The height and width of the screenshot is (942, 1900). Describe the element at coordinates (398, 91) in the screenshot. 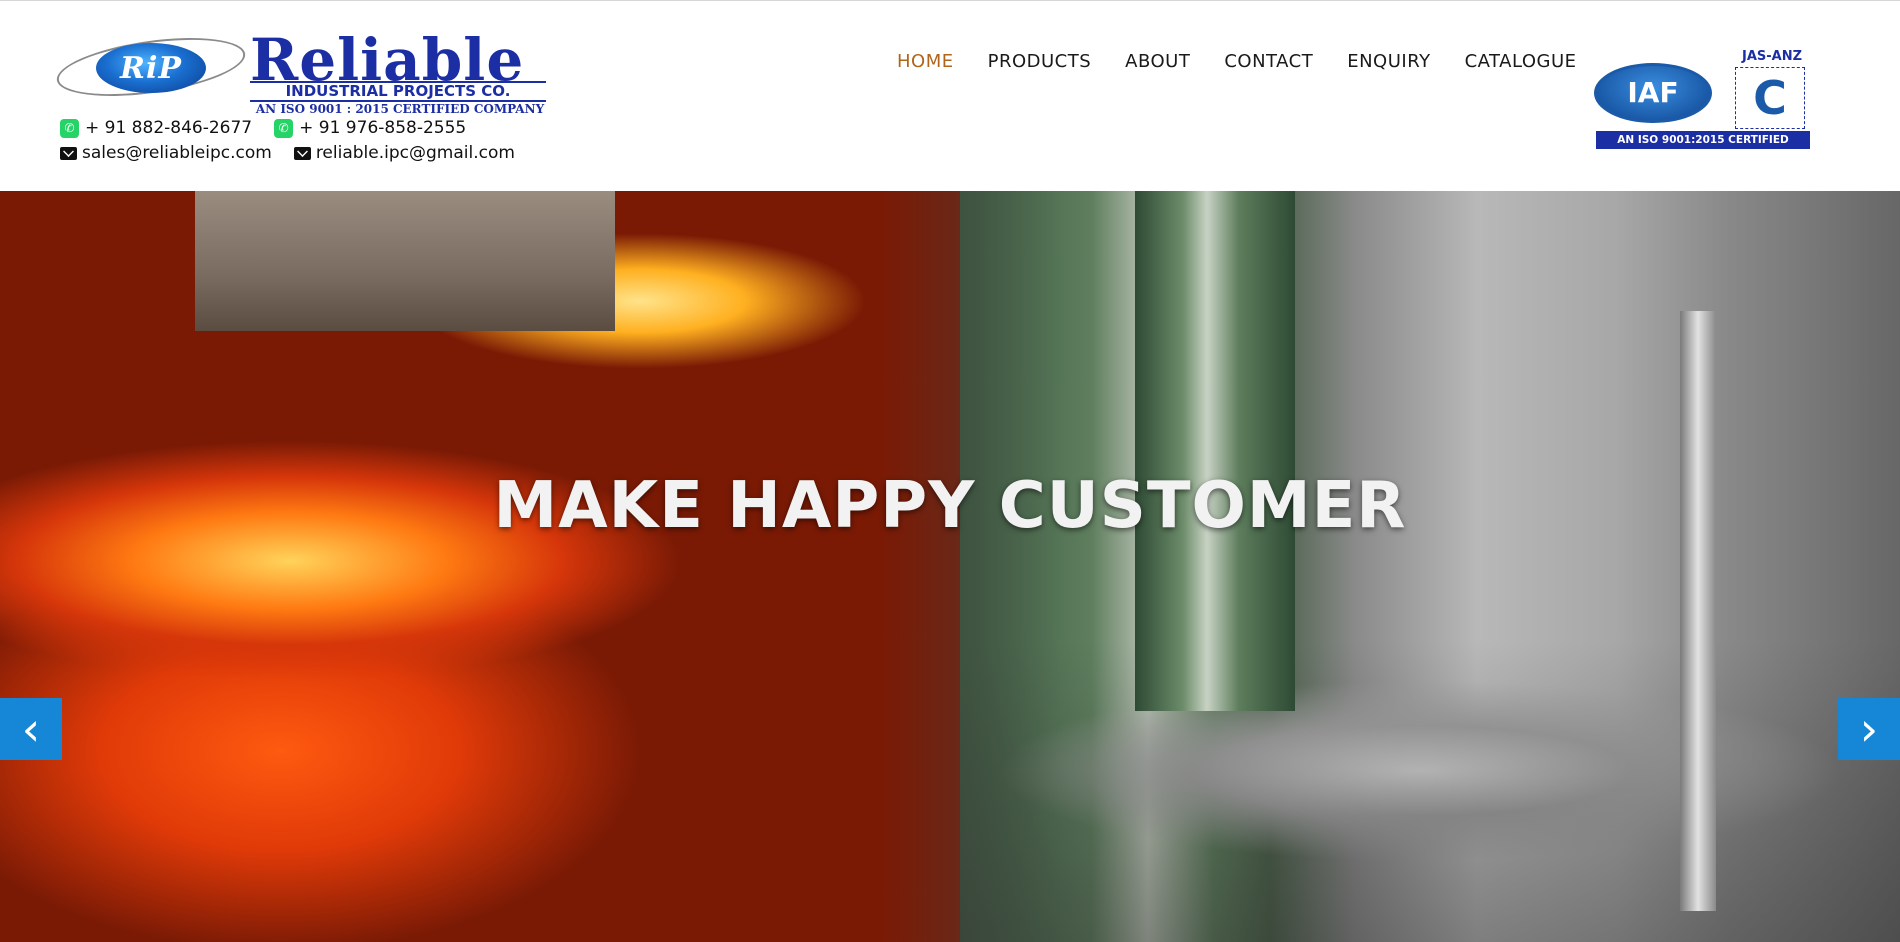

I see `logo-company-name: INDUSTRIAL PROJECTS CO.` at that location.